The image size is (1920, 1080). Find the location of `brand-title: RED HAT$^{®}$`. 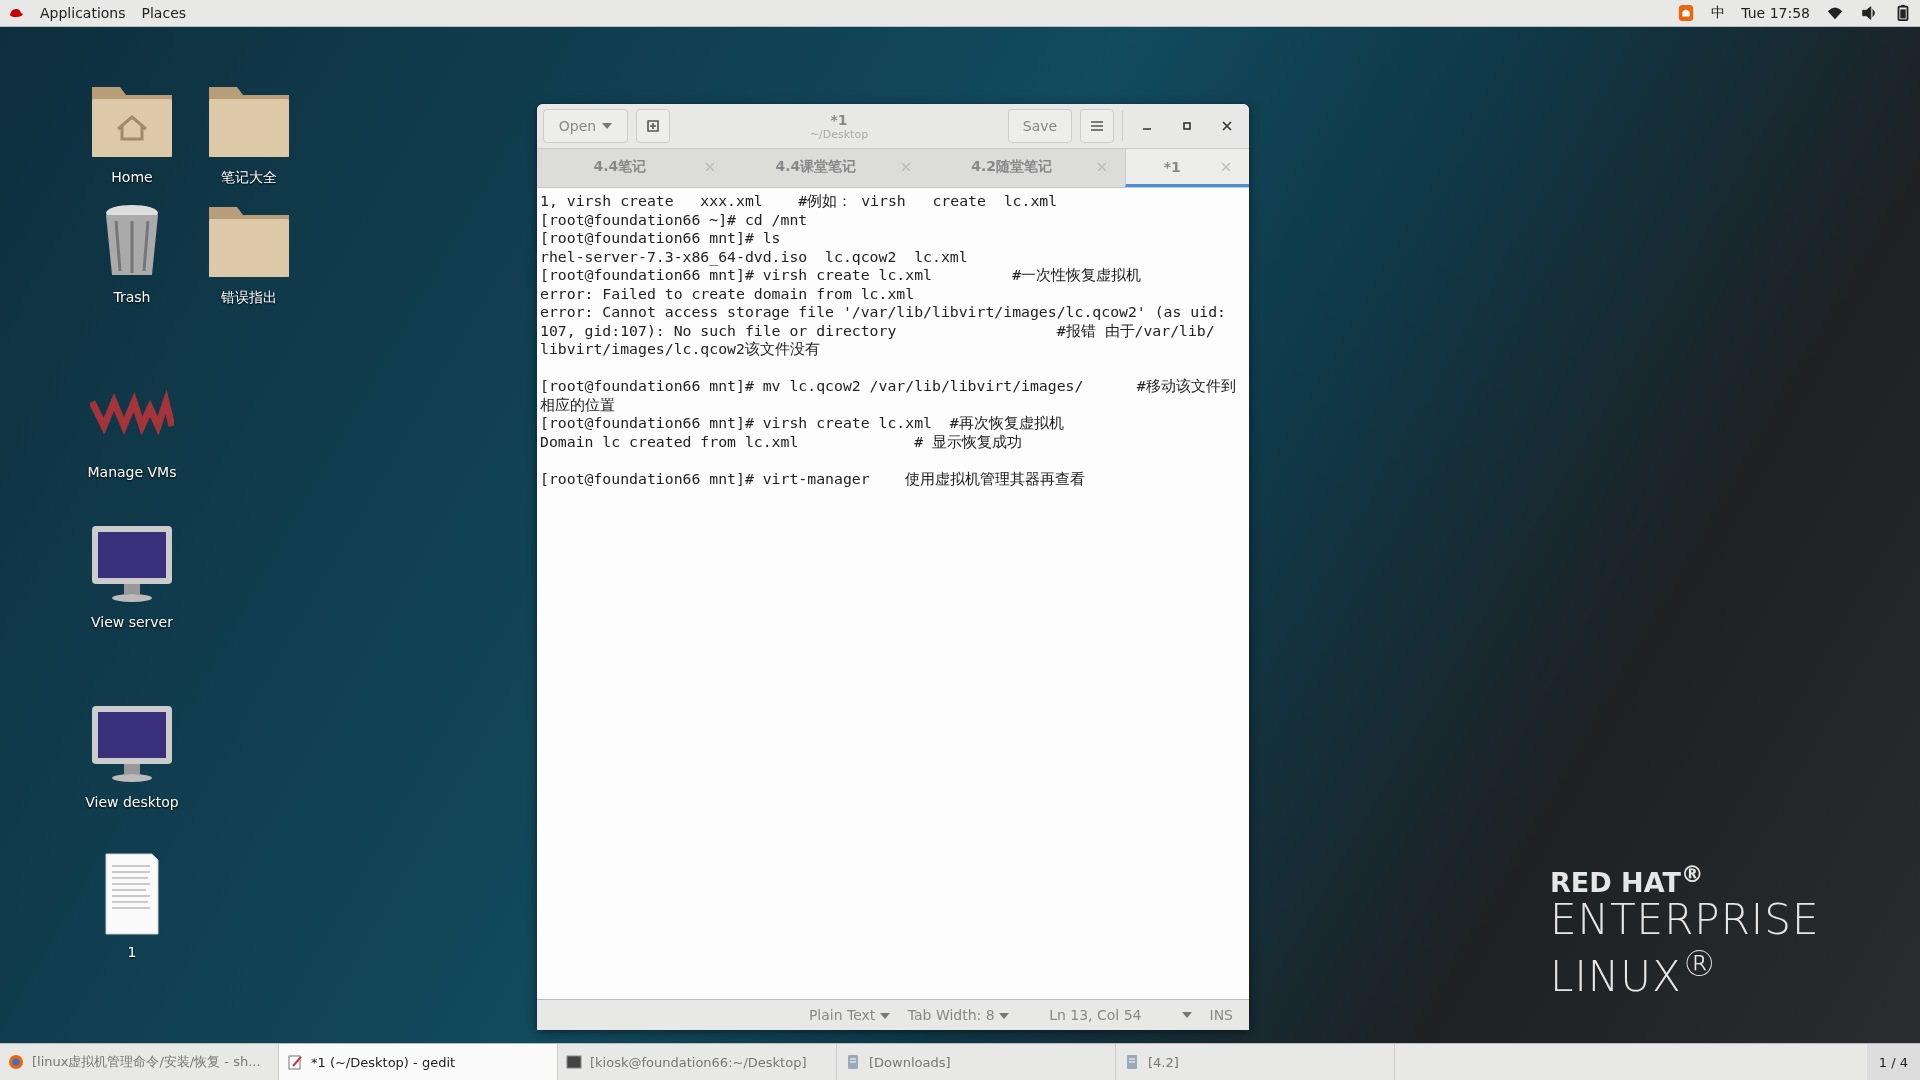

brand-title: RED HAT$^{®}$ is located at coordinates (1627, 879).